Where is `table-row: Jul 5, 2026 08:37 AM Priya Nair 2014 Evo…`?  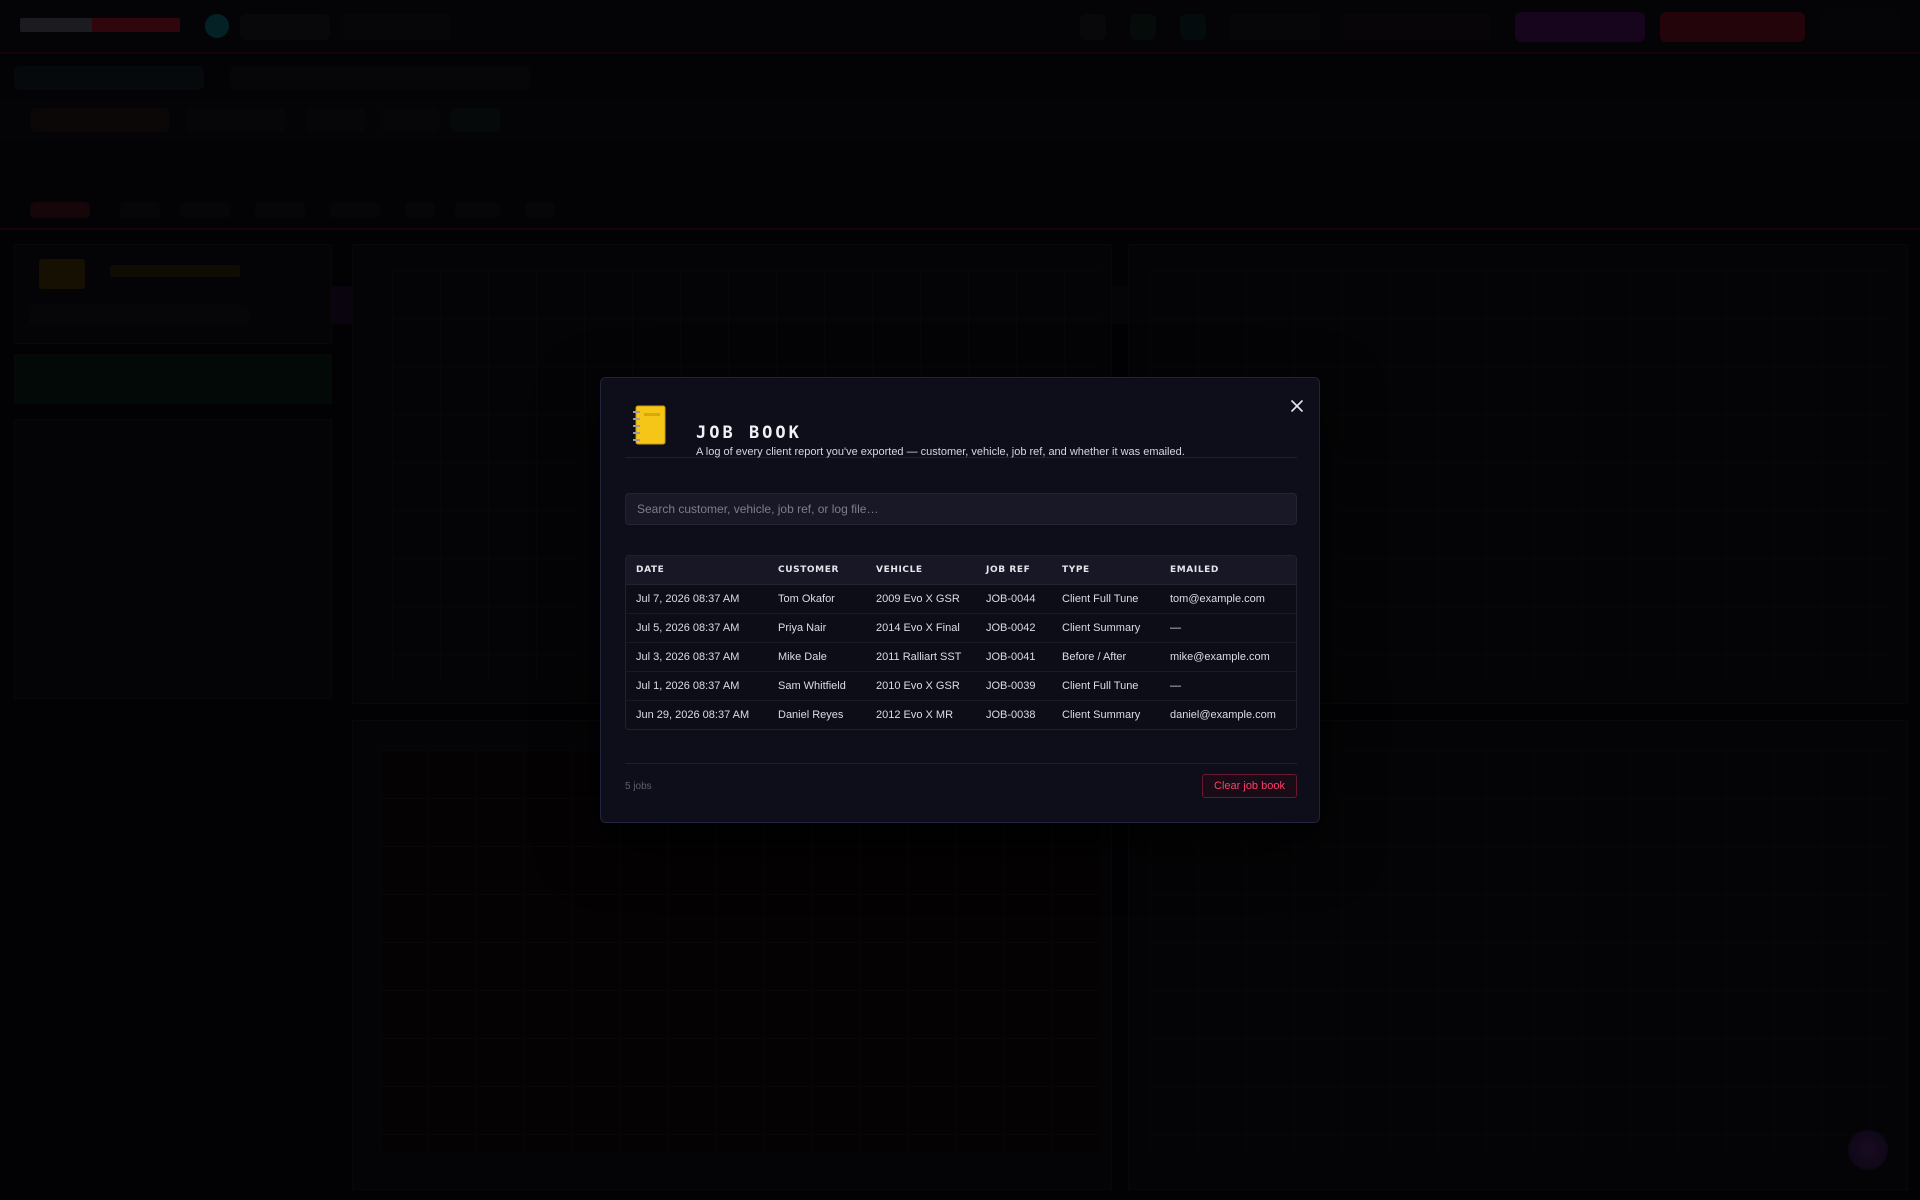
table-row: Jul 5, 2026 08:37 AM Priya Nair 2014 Evo… is located at coordinates (961, 627).